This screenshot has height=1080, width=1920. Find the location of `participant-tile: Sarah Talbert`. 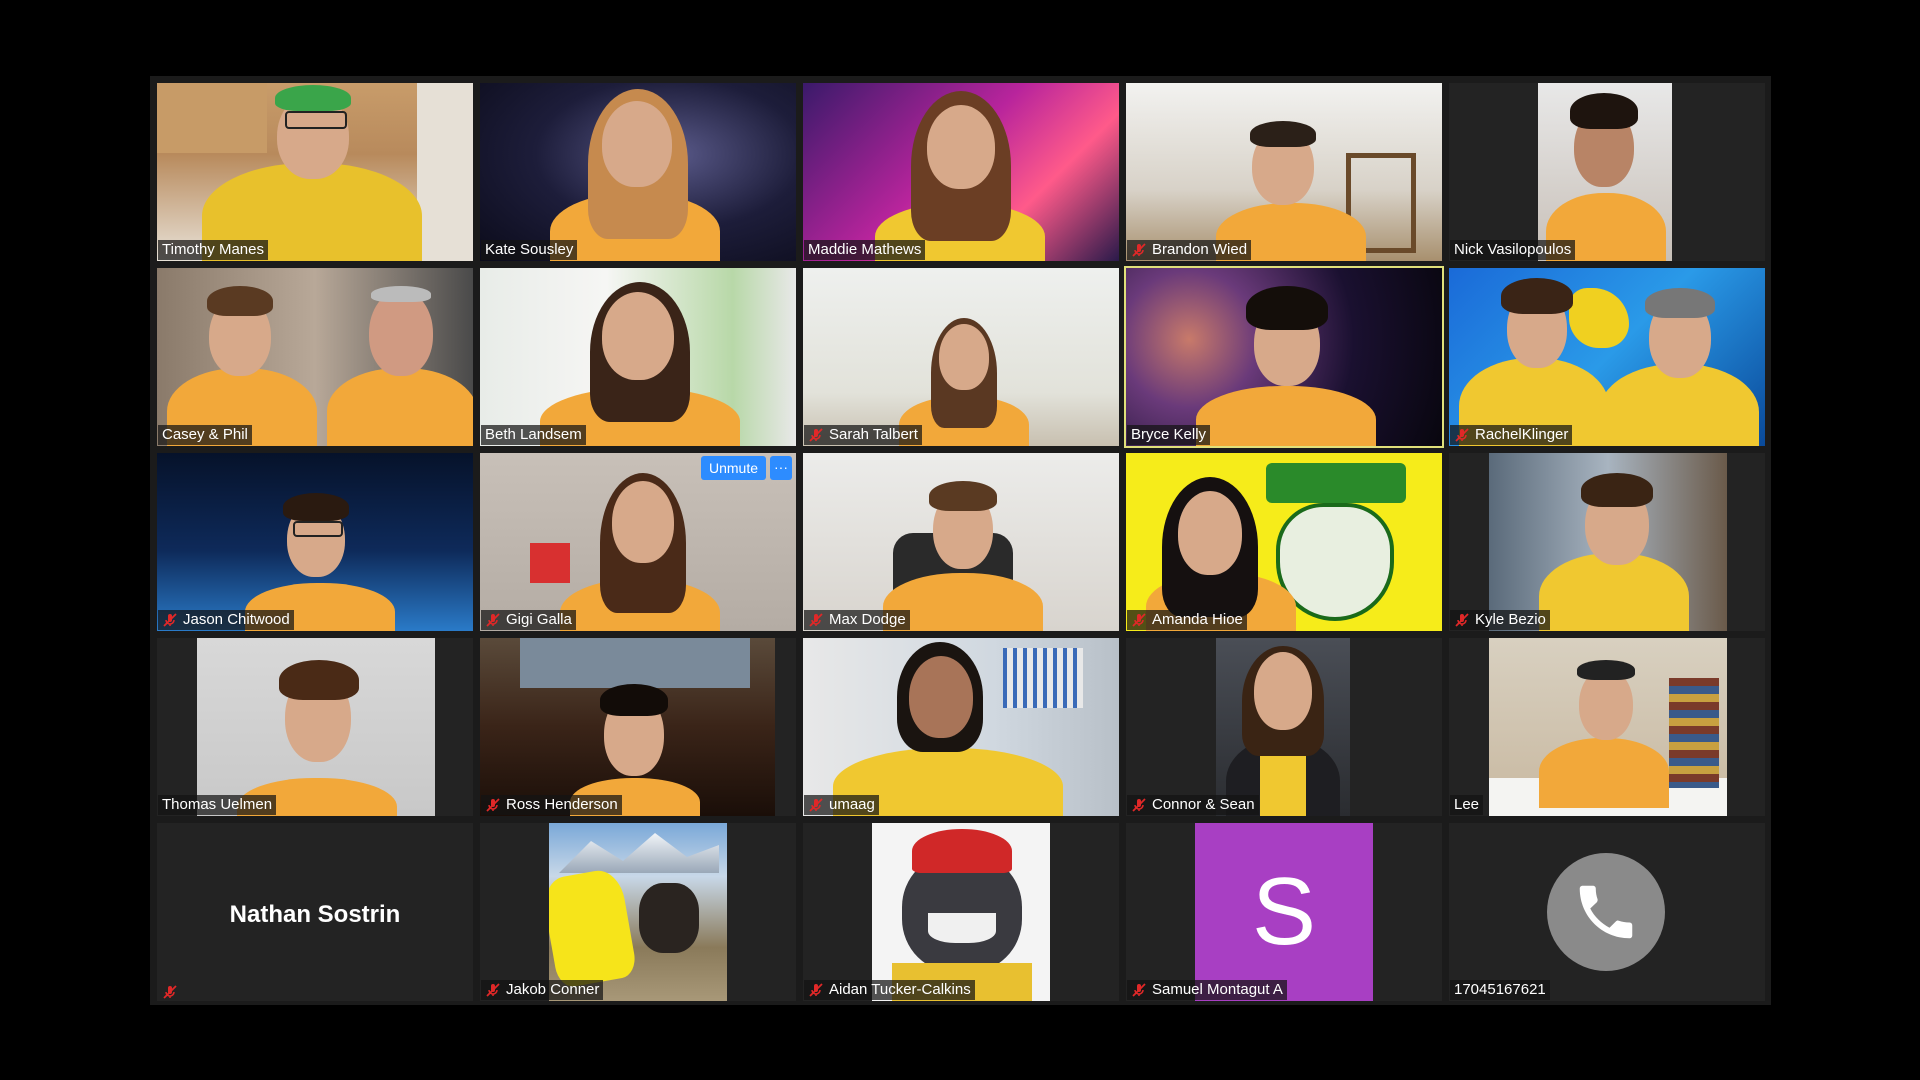

participant-tile: Sarah Talbert is located at coordinates (961, 357).